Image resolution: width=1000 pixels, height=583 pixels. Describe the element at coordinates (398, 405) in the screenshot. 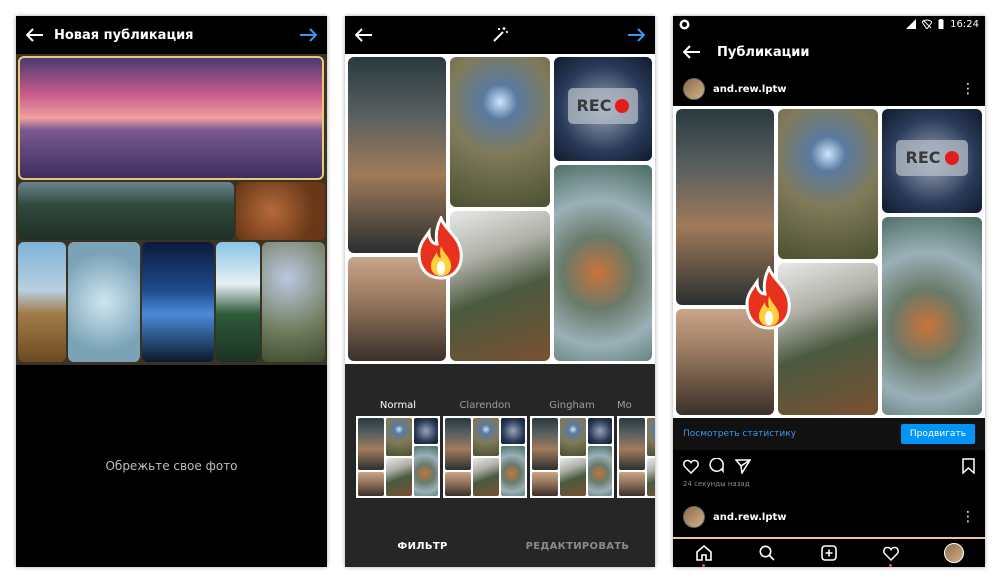

I see `filter-label: Normal` at that location.